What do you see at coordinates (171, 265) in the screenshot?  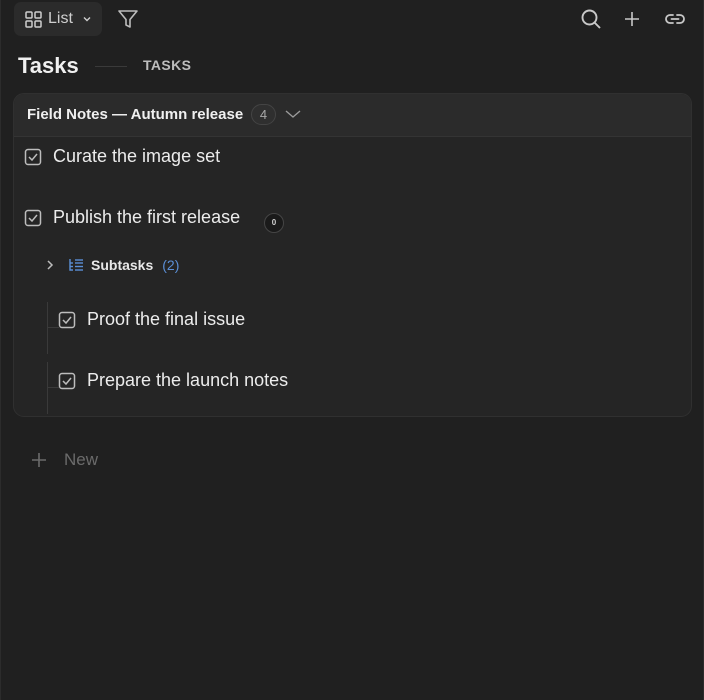 I see `subtasks-count: (2)` at bounding box center [171, 265].